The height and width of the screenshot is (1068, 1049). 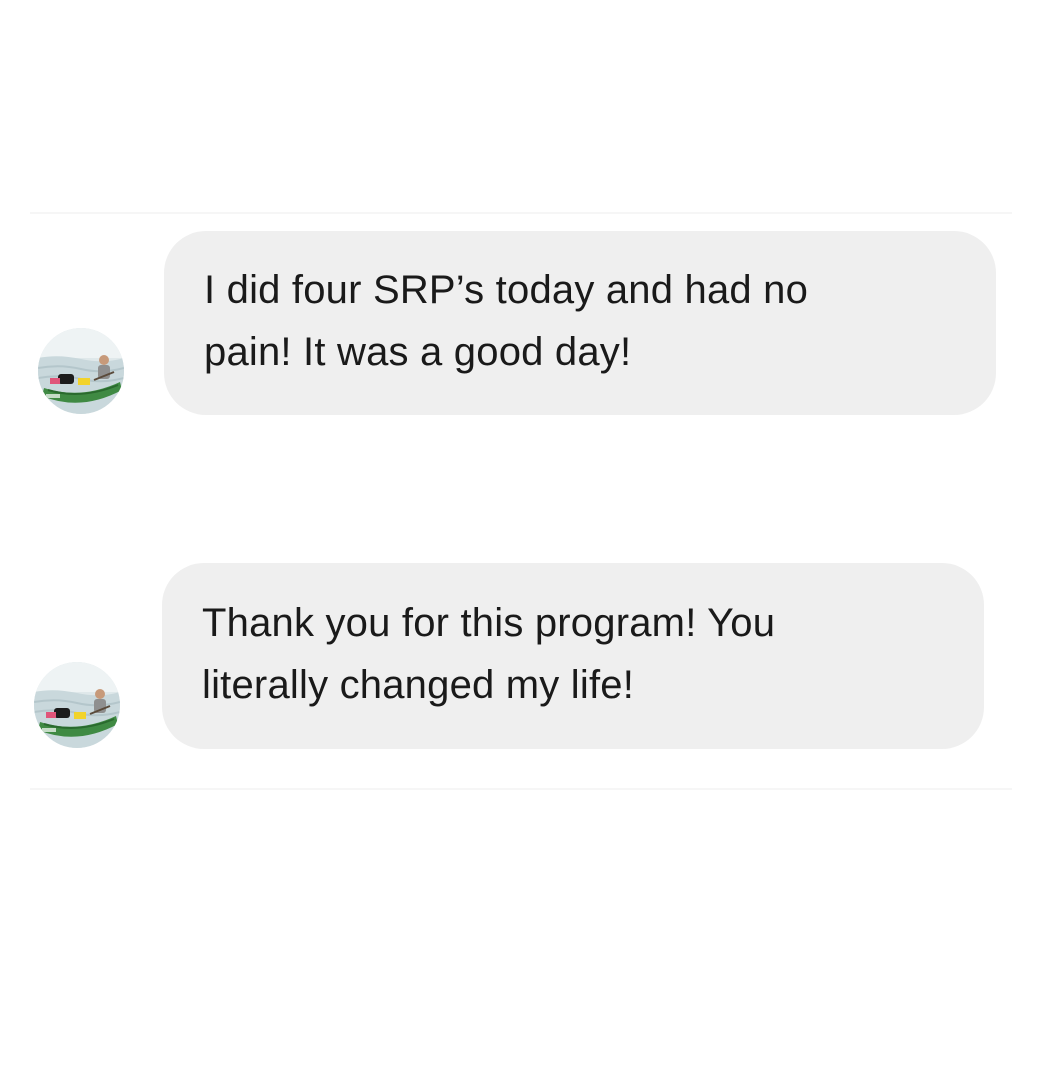 What do you see at coordinates (489, 623) in the screenshot?
I see `message-text-line: Thank you for this program! You` at bounding box center [489, 623].